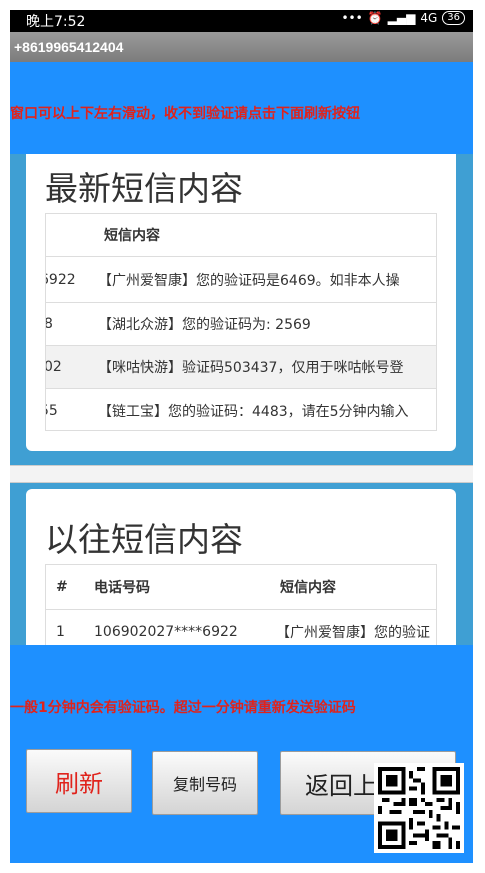 The width and height of the screenshot is (485, 873). I want to click on status-icons: ••• ⏰ ▂▄▆ 4G 36, so click(403, 18).